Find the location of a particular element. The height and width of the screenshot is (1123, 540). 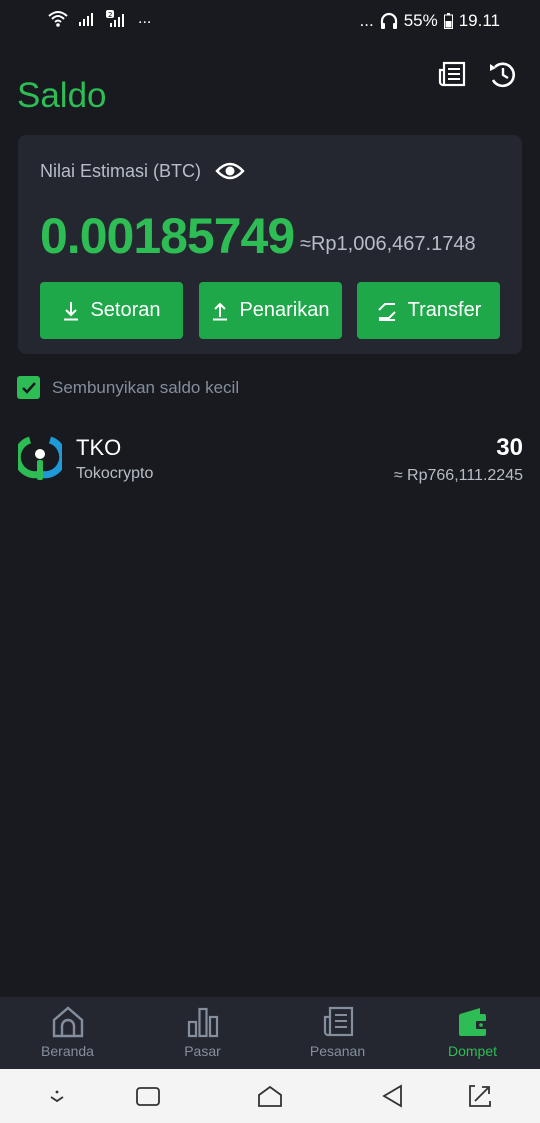

nav-label-dompet: Dompet is located at coordinates (472, 1051).